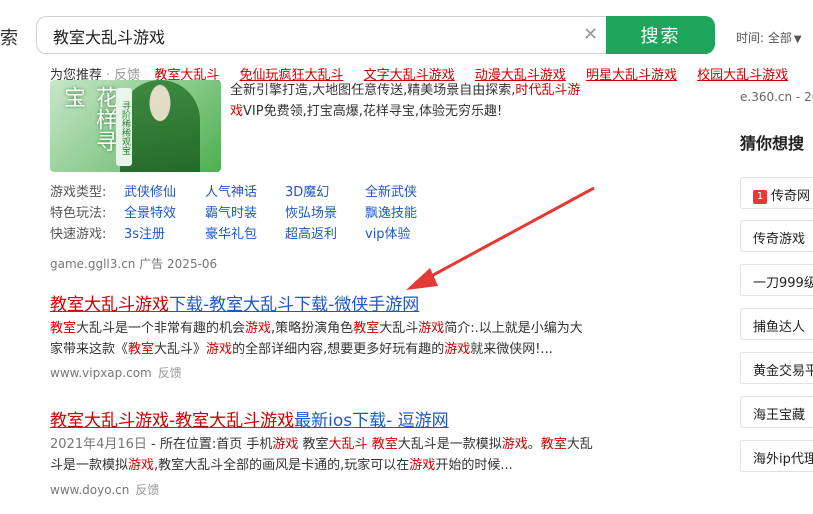 This screenshot has width=813, height=514. I want to click on snippet-text: 大乱斗》, so click(180, 349).